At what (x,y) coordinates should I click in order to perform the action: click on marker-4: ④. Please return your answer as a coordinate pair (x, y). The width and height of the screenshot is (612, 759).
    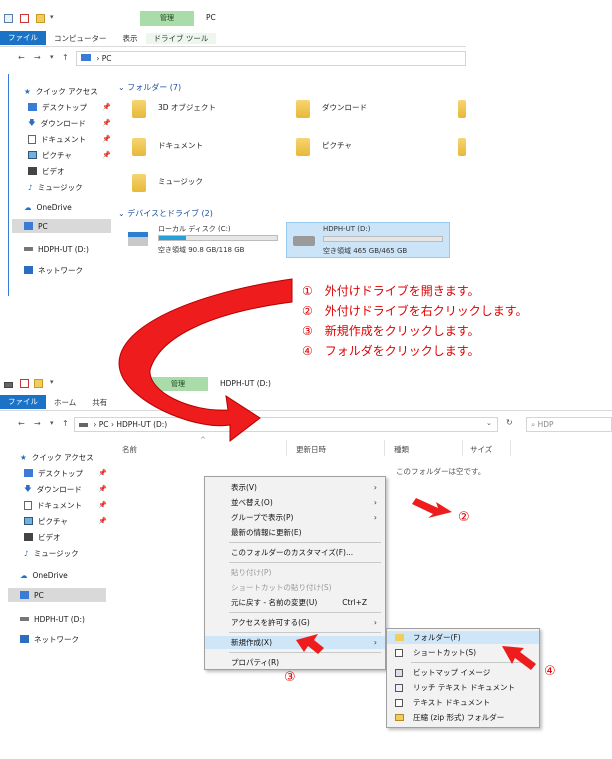
    Looking at the image, I should click on (550, 671).